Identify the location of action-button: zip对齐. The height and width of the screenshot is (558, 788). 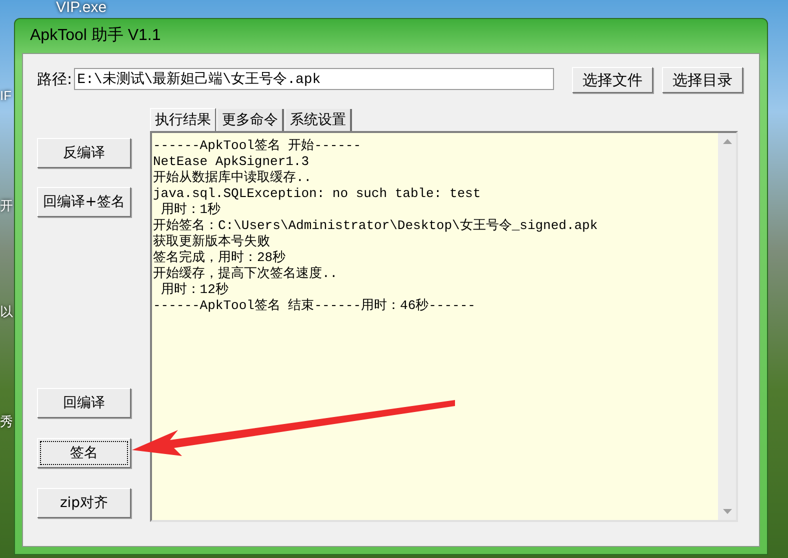
(84, 503).